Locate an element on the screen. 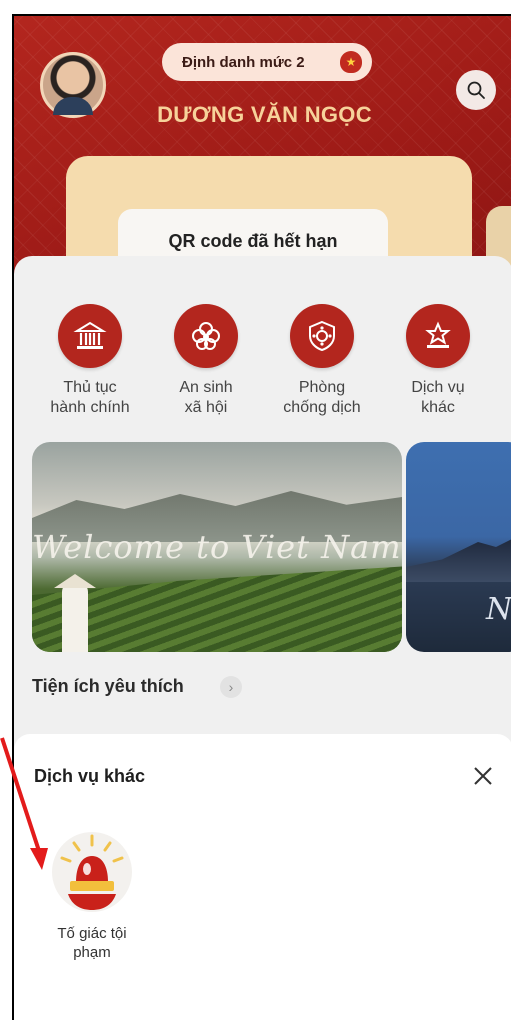 The image size is (511, 1020). banner-conical-hat is located at coordinates (75, 581).